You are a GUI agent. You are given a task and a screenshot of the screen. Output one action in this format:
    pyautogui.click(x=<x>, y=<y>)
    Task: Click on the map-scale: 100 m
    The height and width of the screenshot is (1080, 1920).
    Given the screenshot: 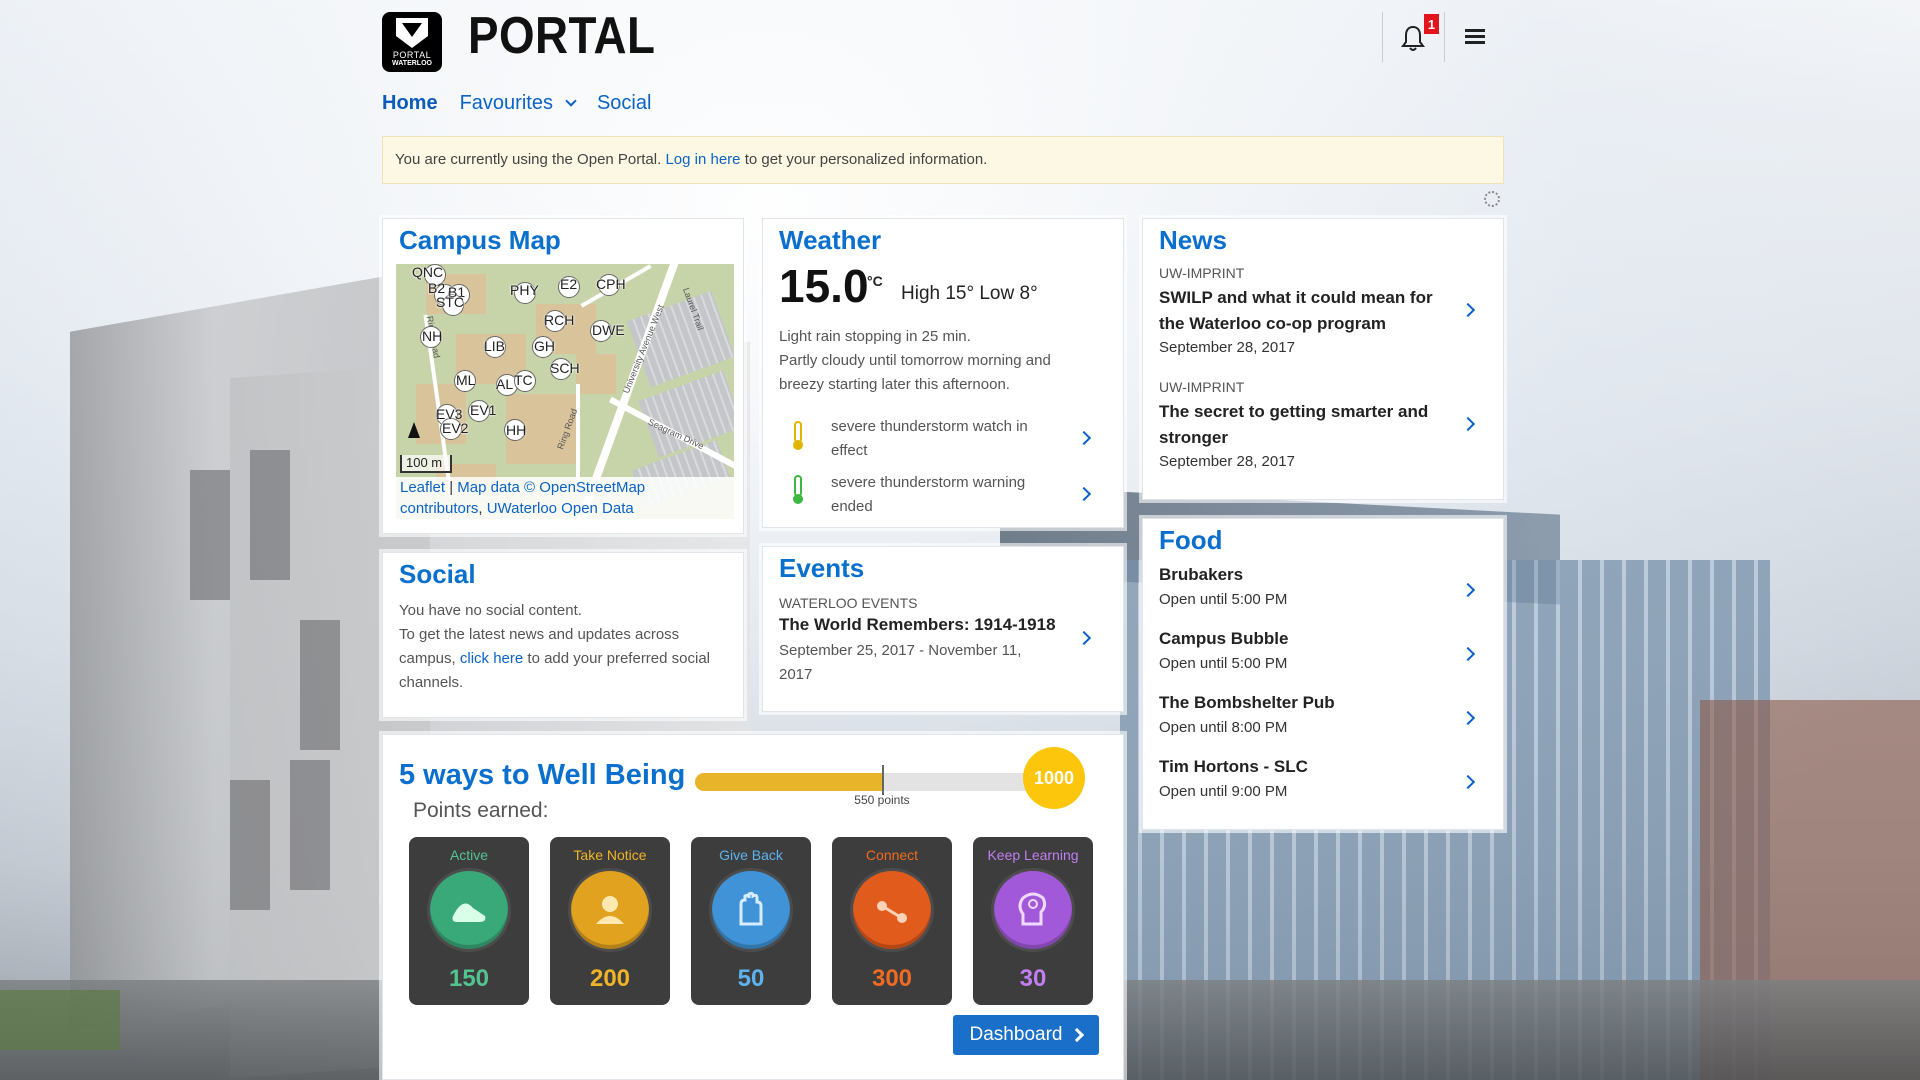 What is the action you would take?
    pyautogui.click(x=426, y=464)
    